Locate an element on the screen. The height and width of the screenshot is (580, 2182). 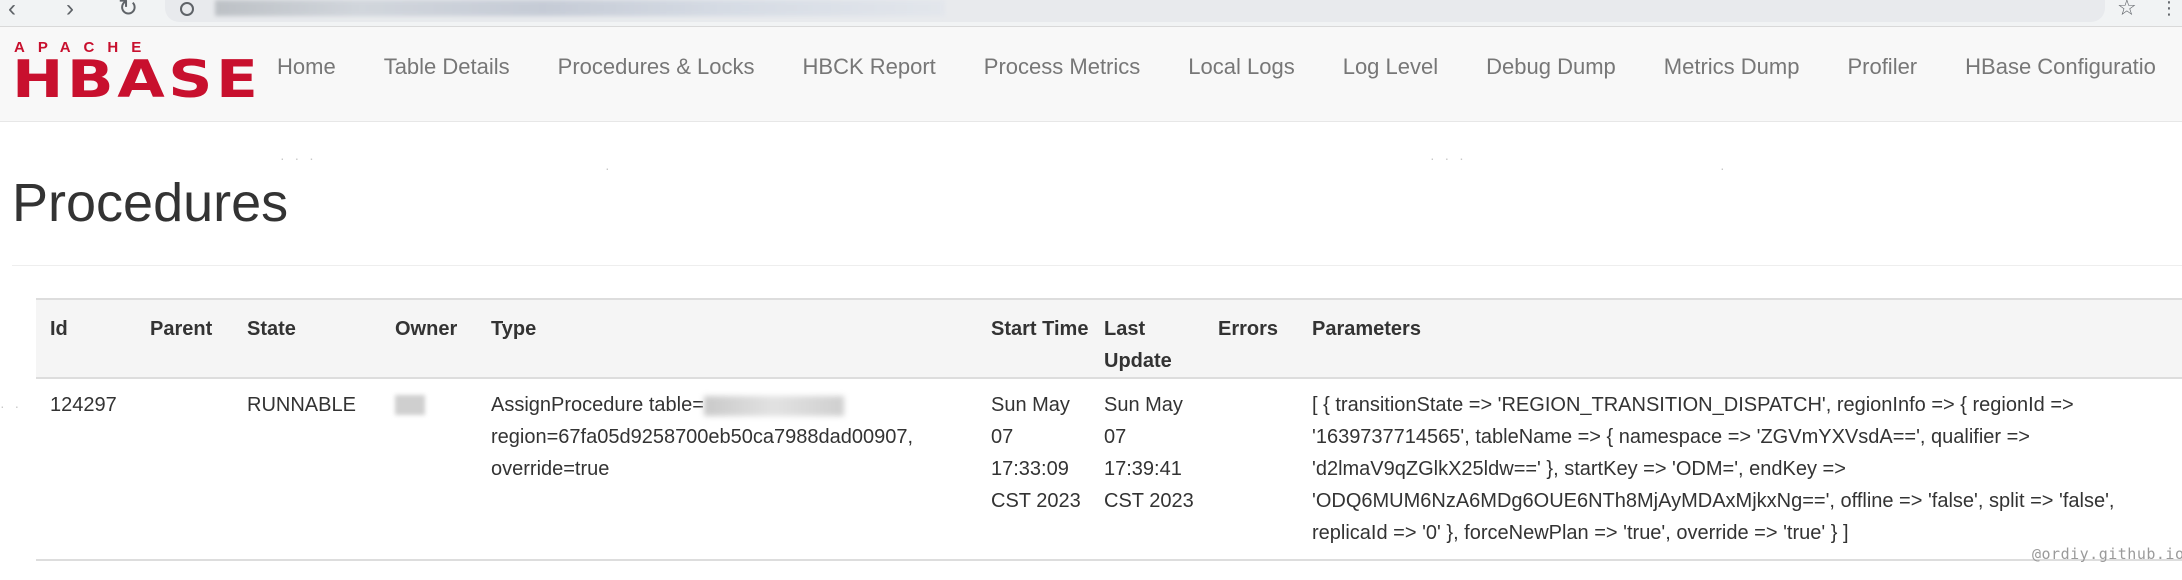
nav-log-level: Log Level is located at coordinates (1390, 67).